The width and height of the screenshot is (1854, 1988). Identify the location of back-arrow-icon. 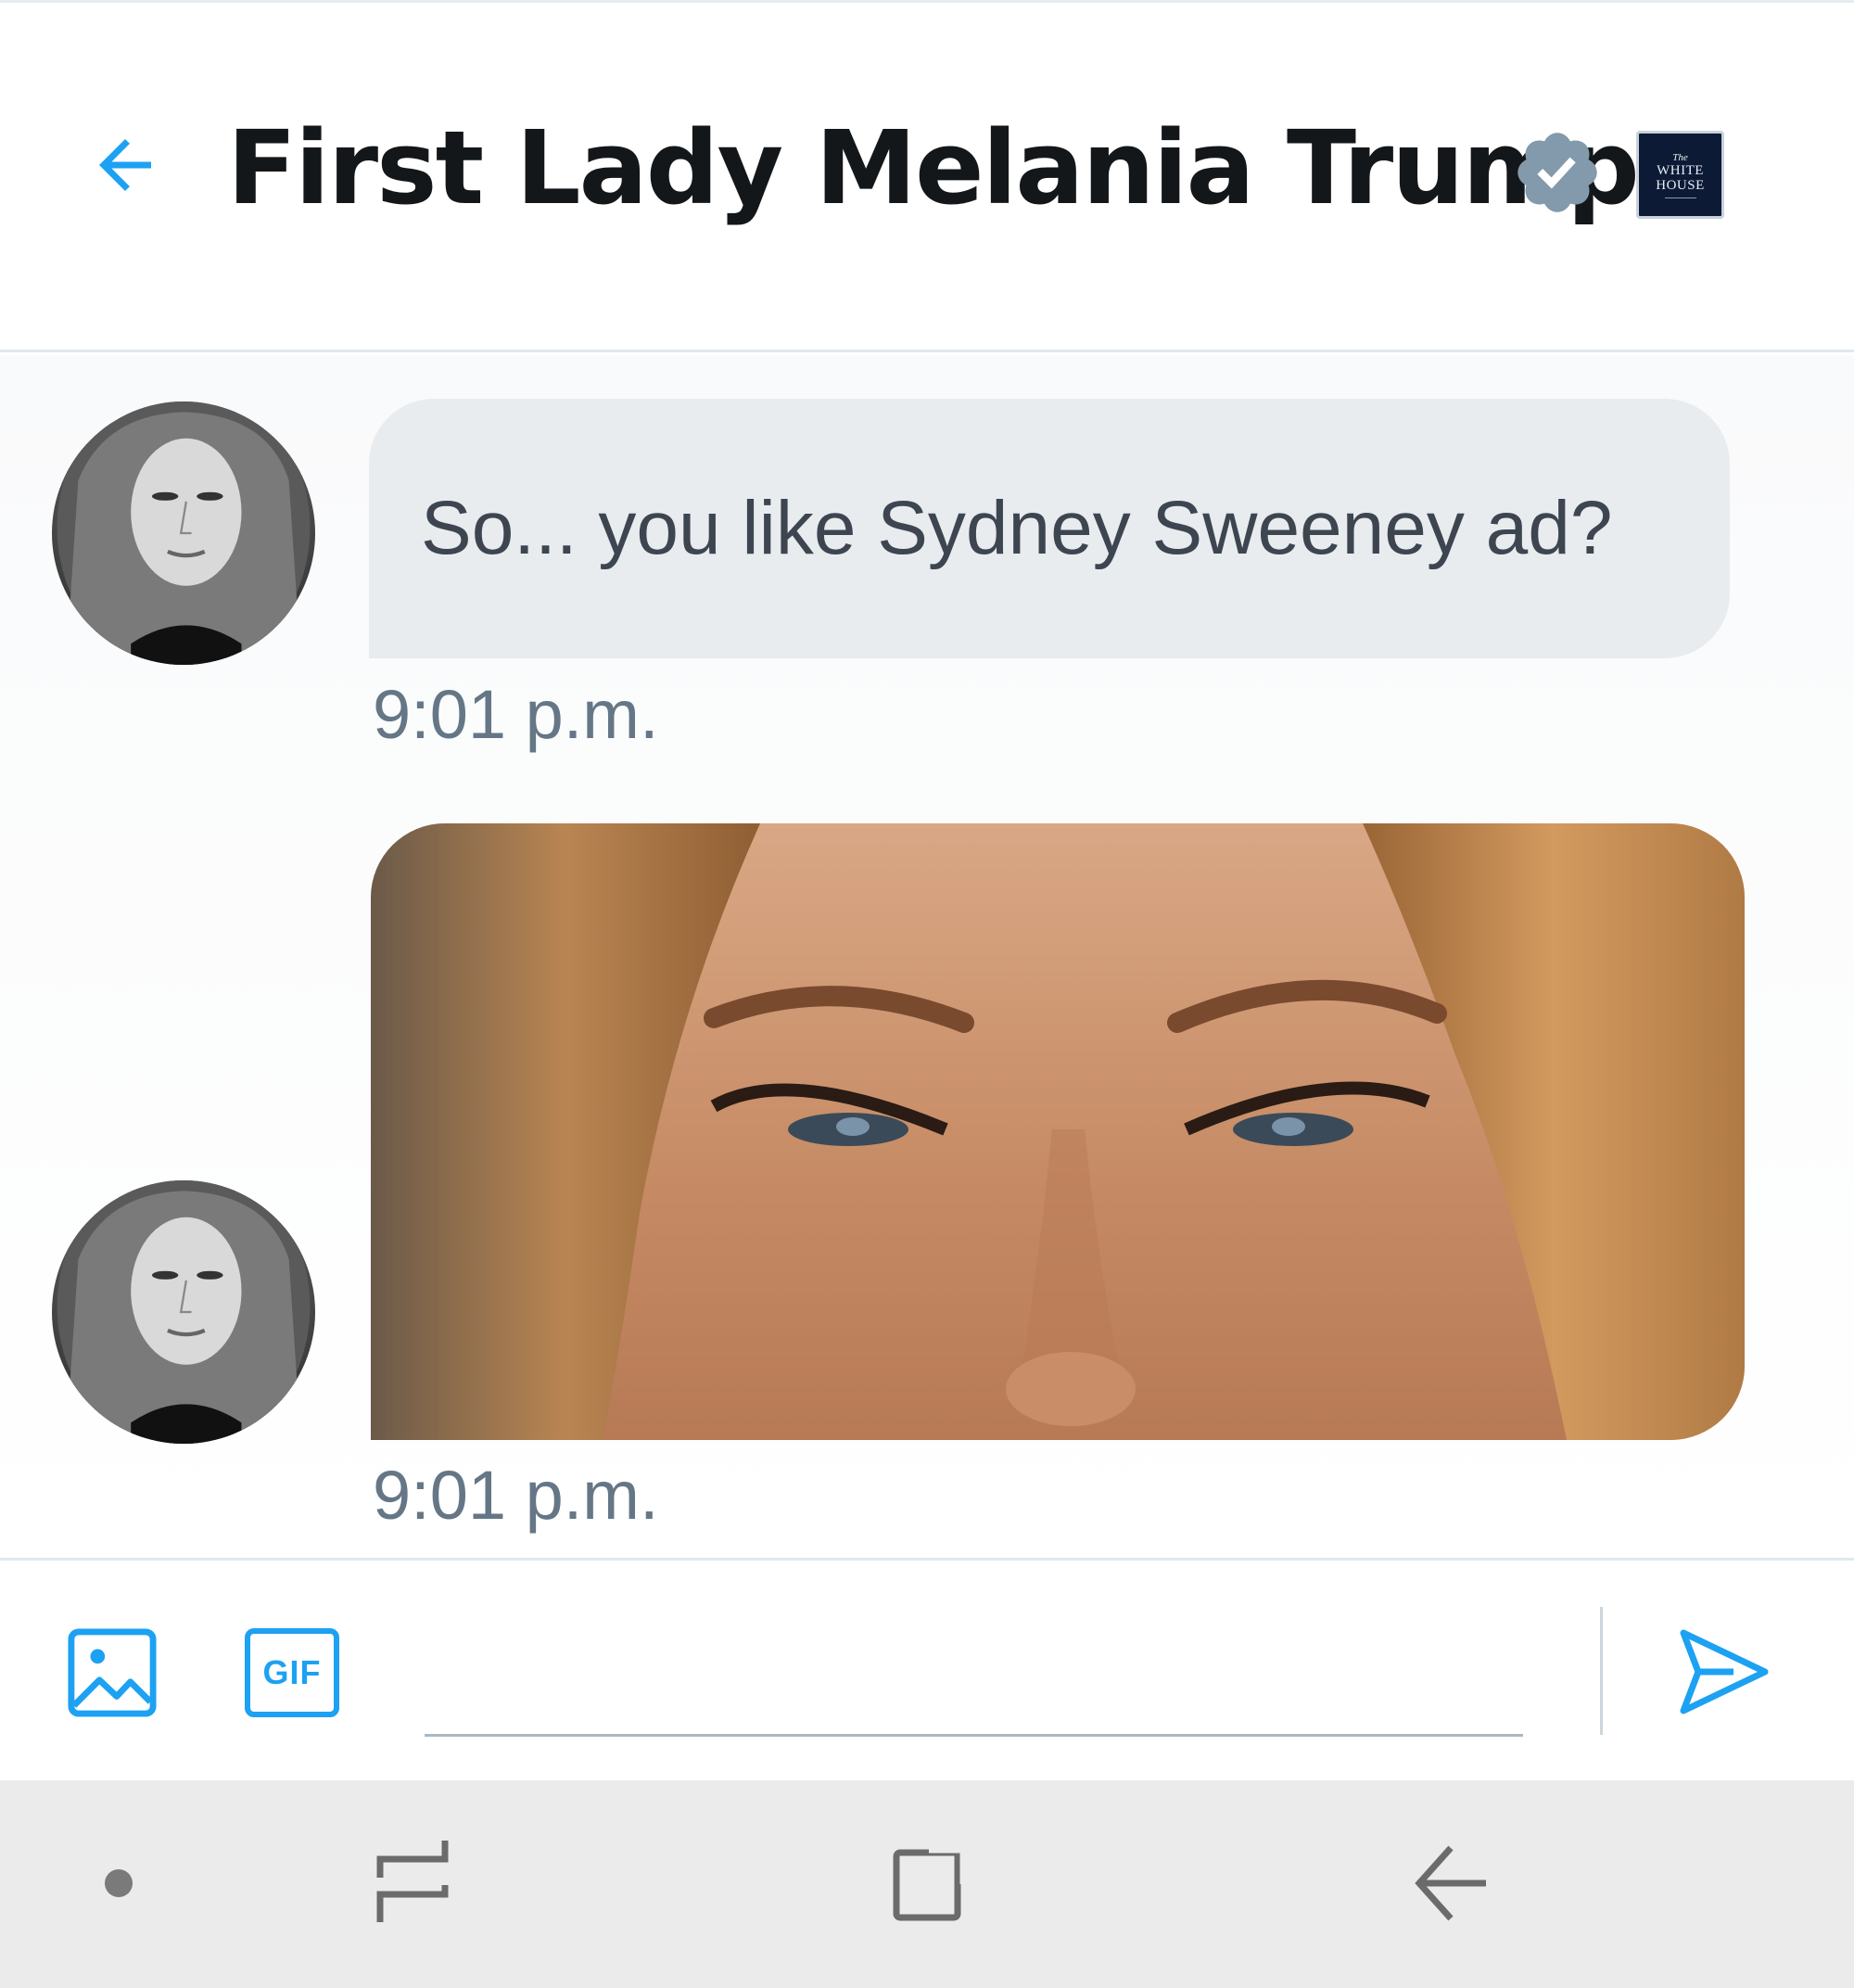
(125, 165).